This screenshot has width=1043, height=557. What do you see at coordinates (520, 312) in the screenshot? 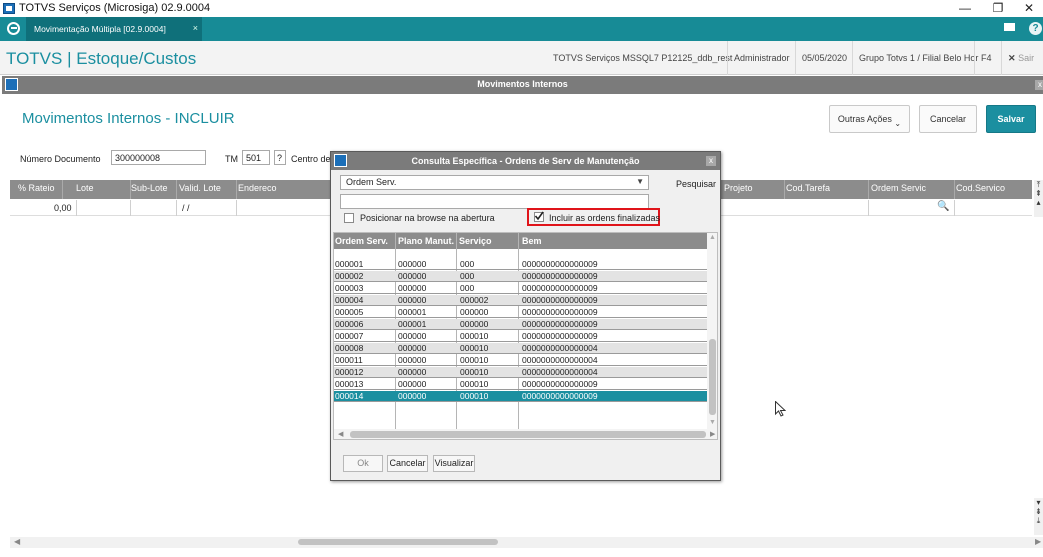
I see `table-row: 000005 000001 000000 0000000000000009` at bounding box center [520, 312].